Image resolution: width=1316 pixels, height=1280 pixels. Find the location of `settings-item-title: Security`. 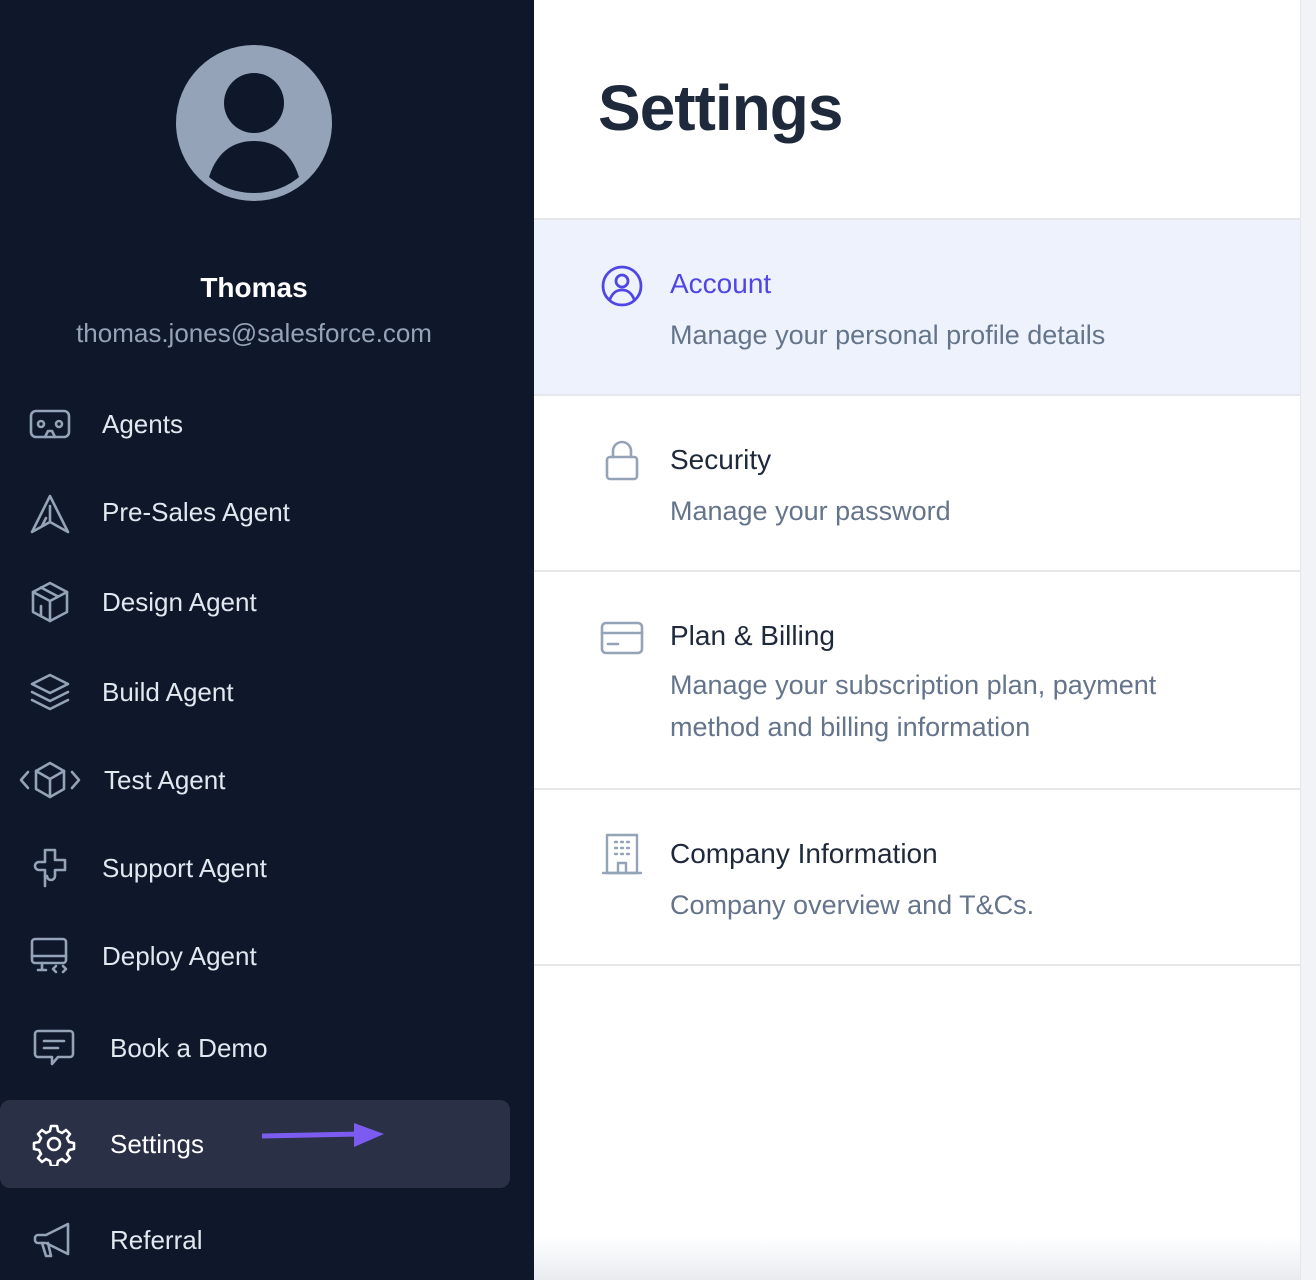

settings-item-title: Security is located at coordinates (721, 459).